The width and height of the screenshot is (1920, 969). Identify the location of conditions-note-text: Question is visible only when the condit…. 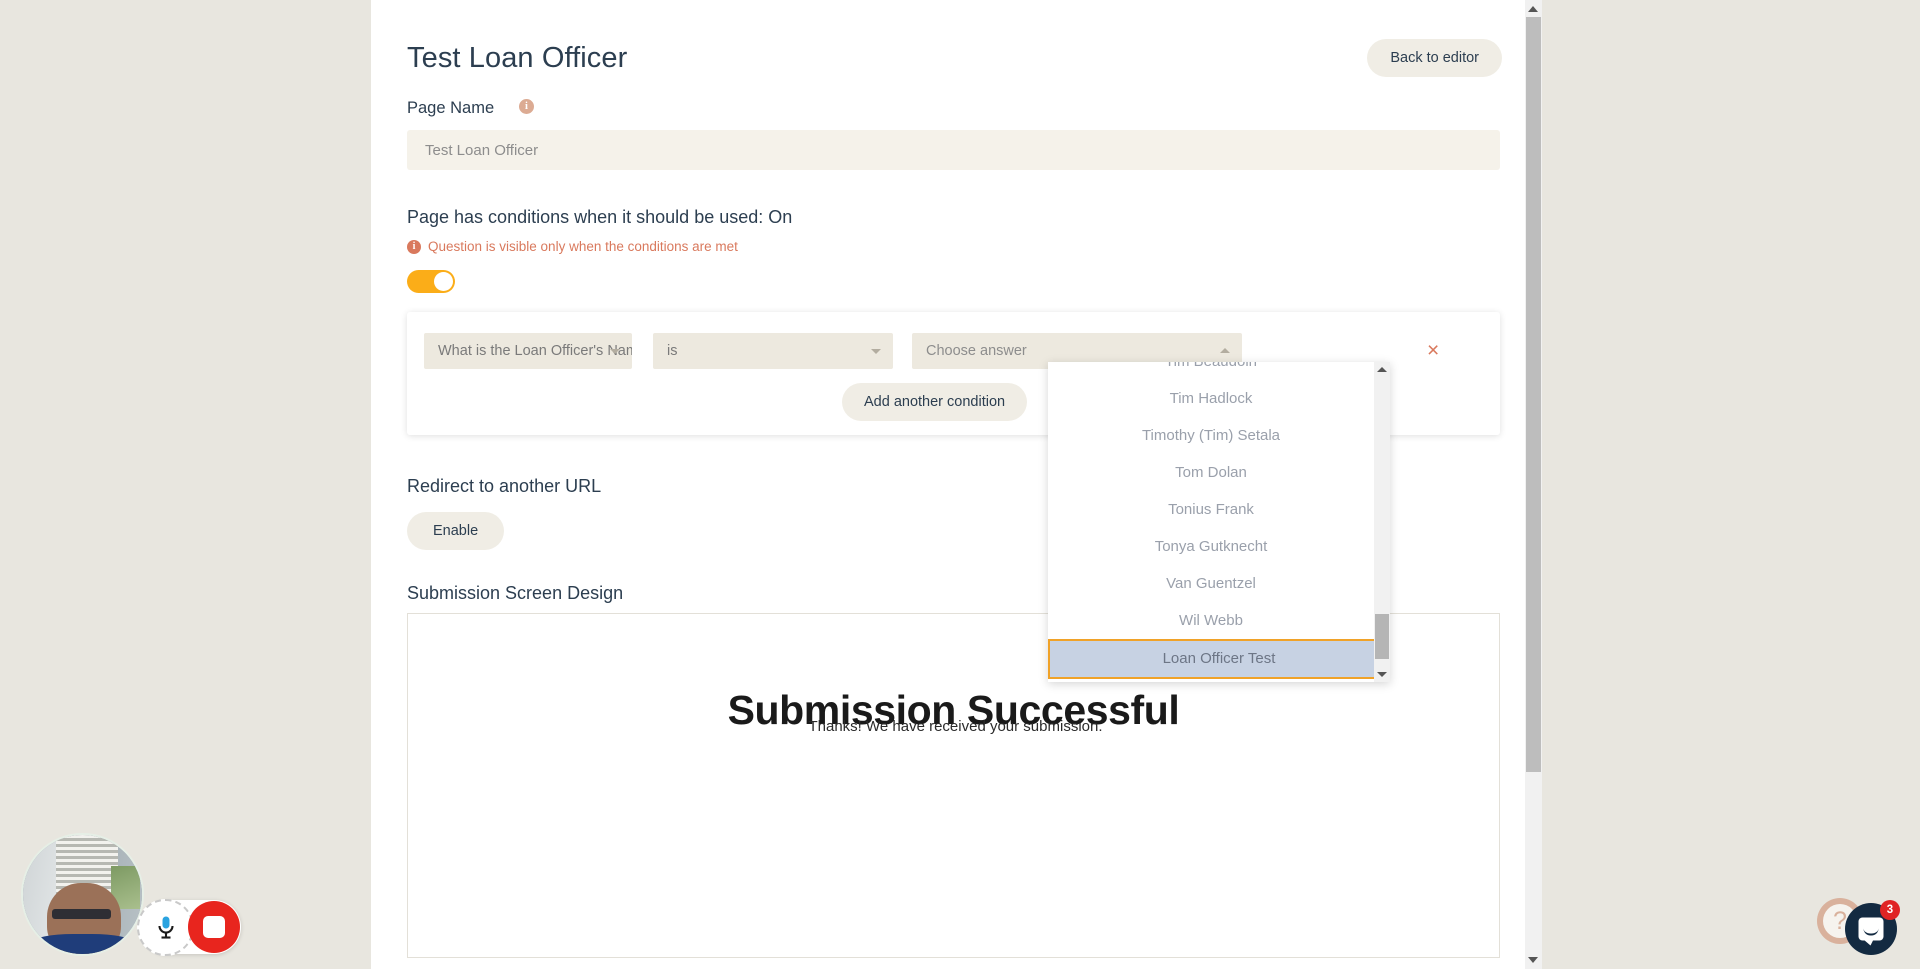
(583, 246).